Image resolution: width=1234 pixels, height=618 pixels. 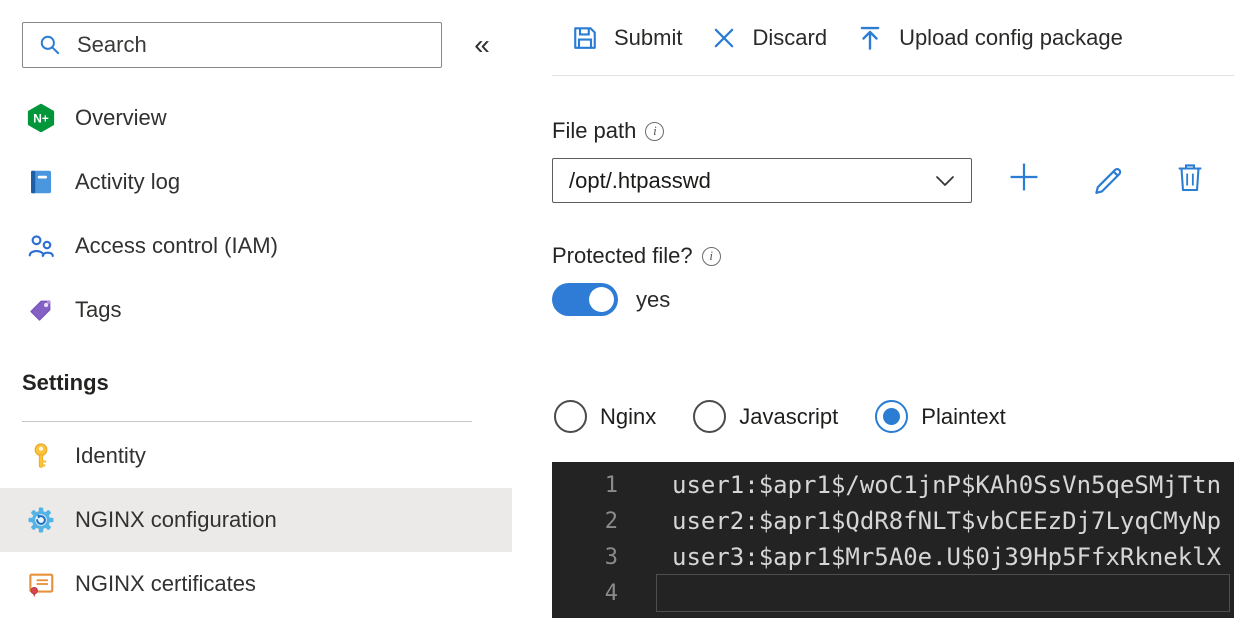 I want to click on submit-button: Submit, so click(x=626, y=38).